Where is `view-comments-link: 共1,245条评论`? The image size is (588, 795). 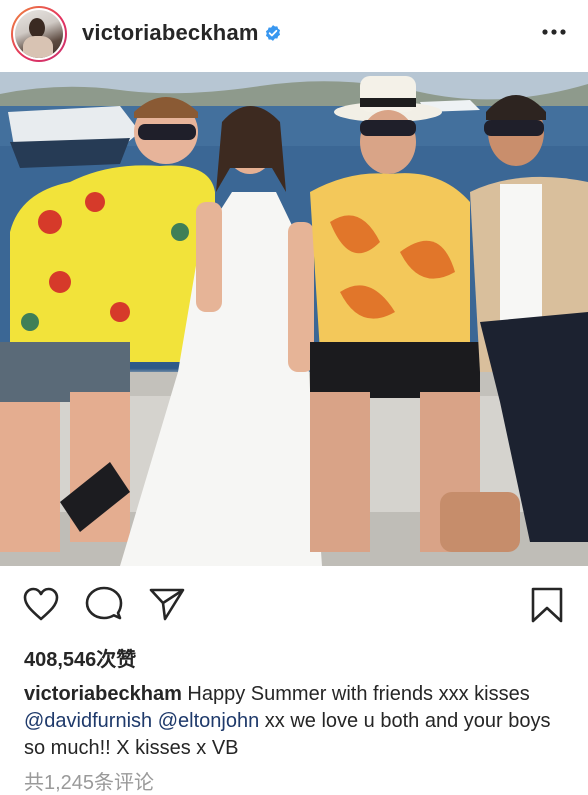 view-comments-link: 共1,245条评论 is located at coordinates (89, 780).